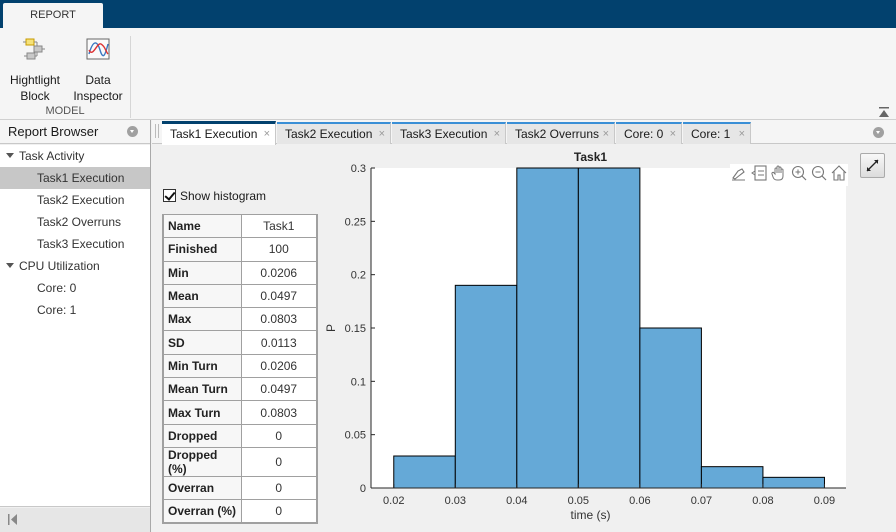  I want to click on tree-item-core-0: Core: 0, so click(75, 288).